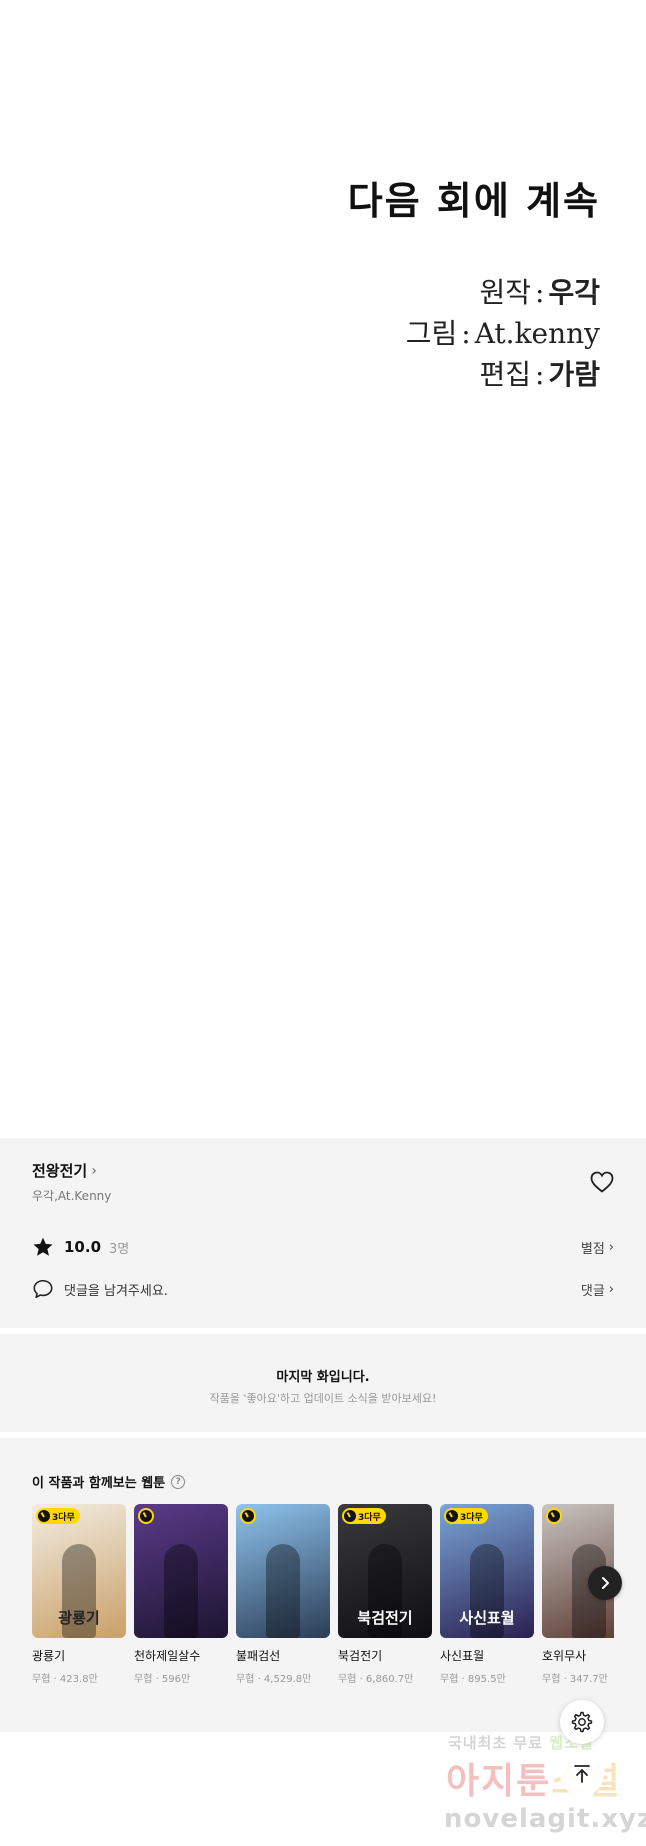  What do you see at coordinates (323, 1289) in the screenshot?
I see `comment-row: 댓글을 남겨주세요. 댓글 ›` at bounding box center [323, 1289].